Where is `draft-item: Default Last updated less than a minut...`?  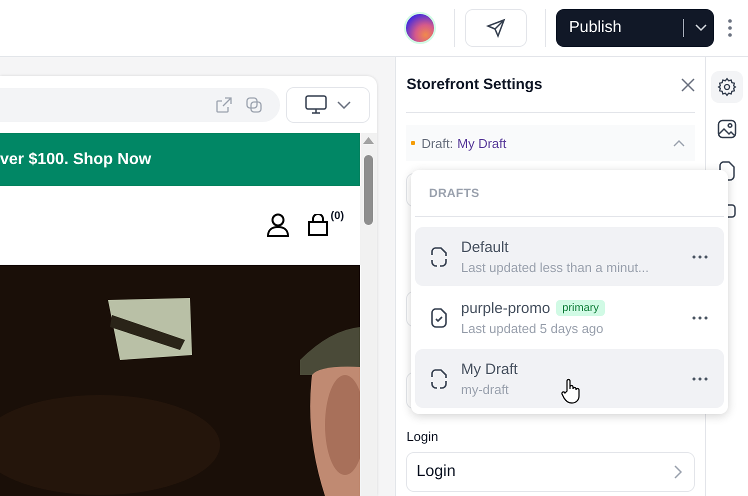 draft-item: Default Last updated less than a minut... is located at coordinates (569, 256).